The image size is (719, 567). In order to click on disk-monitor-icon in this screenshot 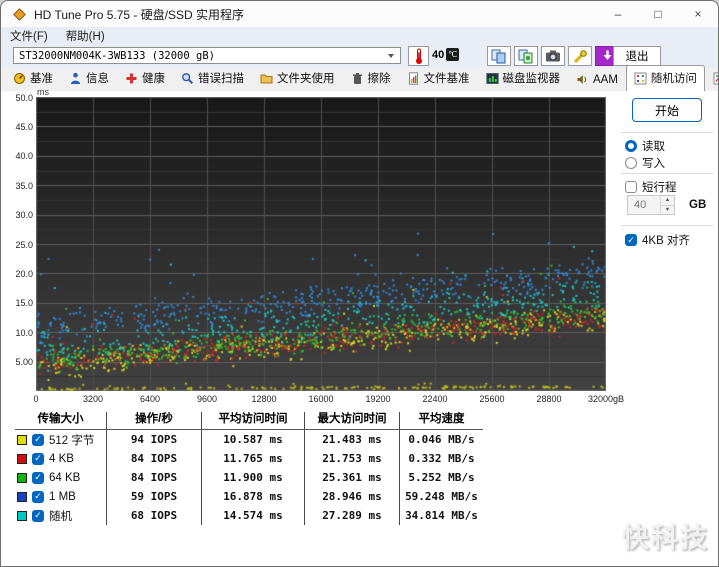, I will do `click(492, 78)`.